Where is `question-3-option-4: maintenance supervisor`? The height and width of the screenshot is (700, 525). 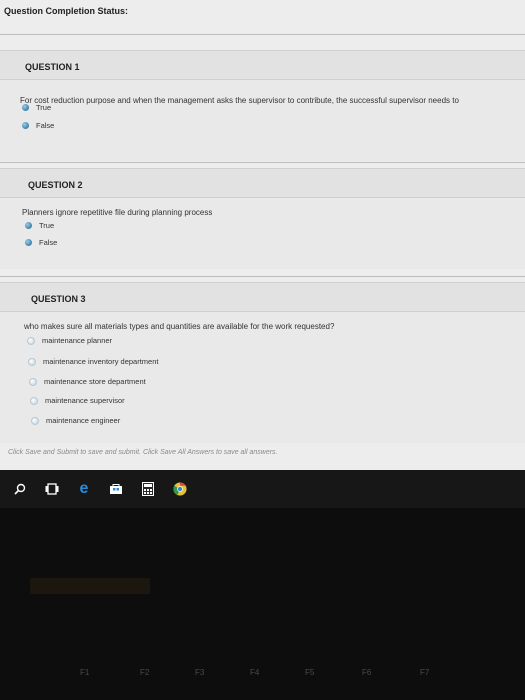
question-3-option-4: maintenance supervisor is located at coordinates (77, 400).